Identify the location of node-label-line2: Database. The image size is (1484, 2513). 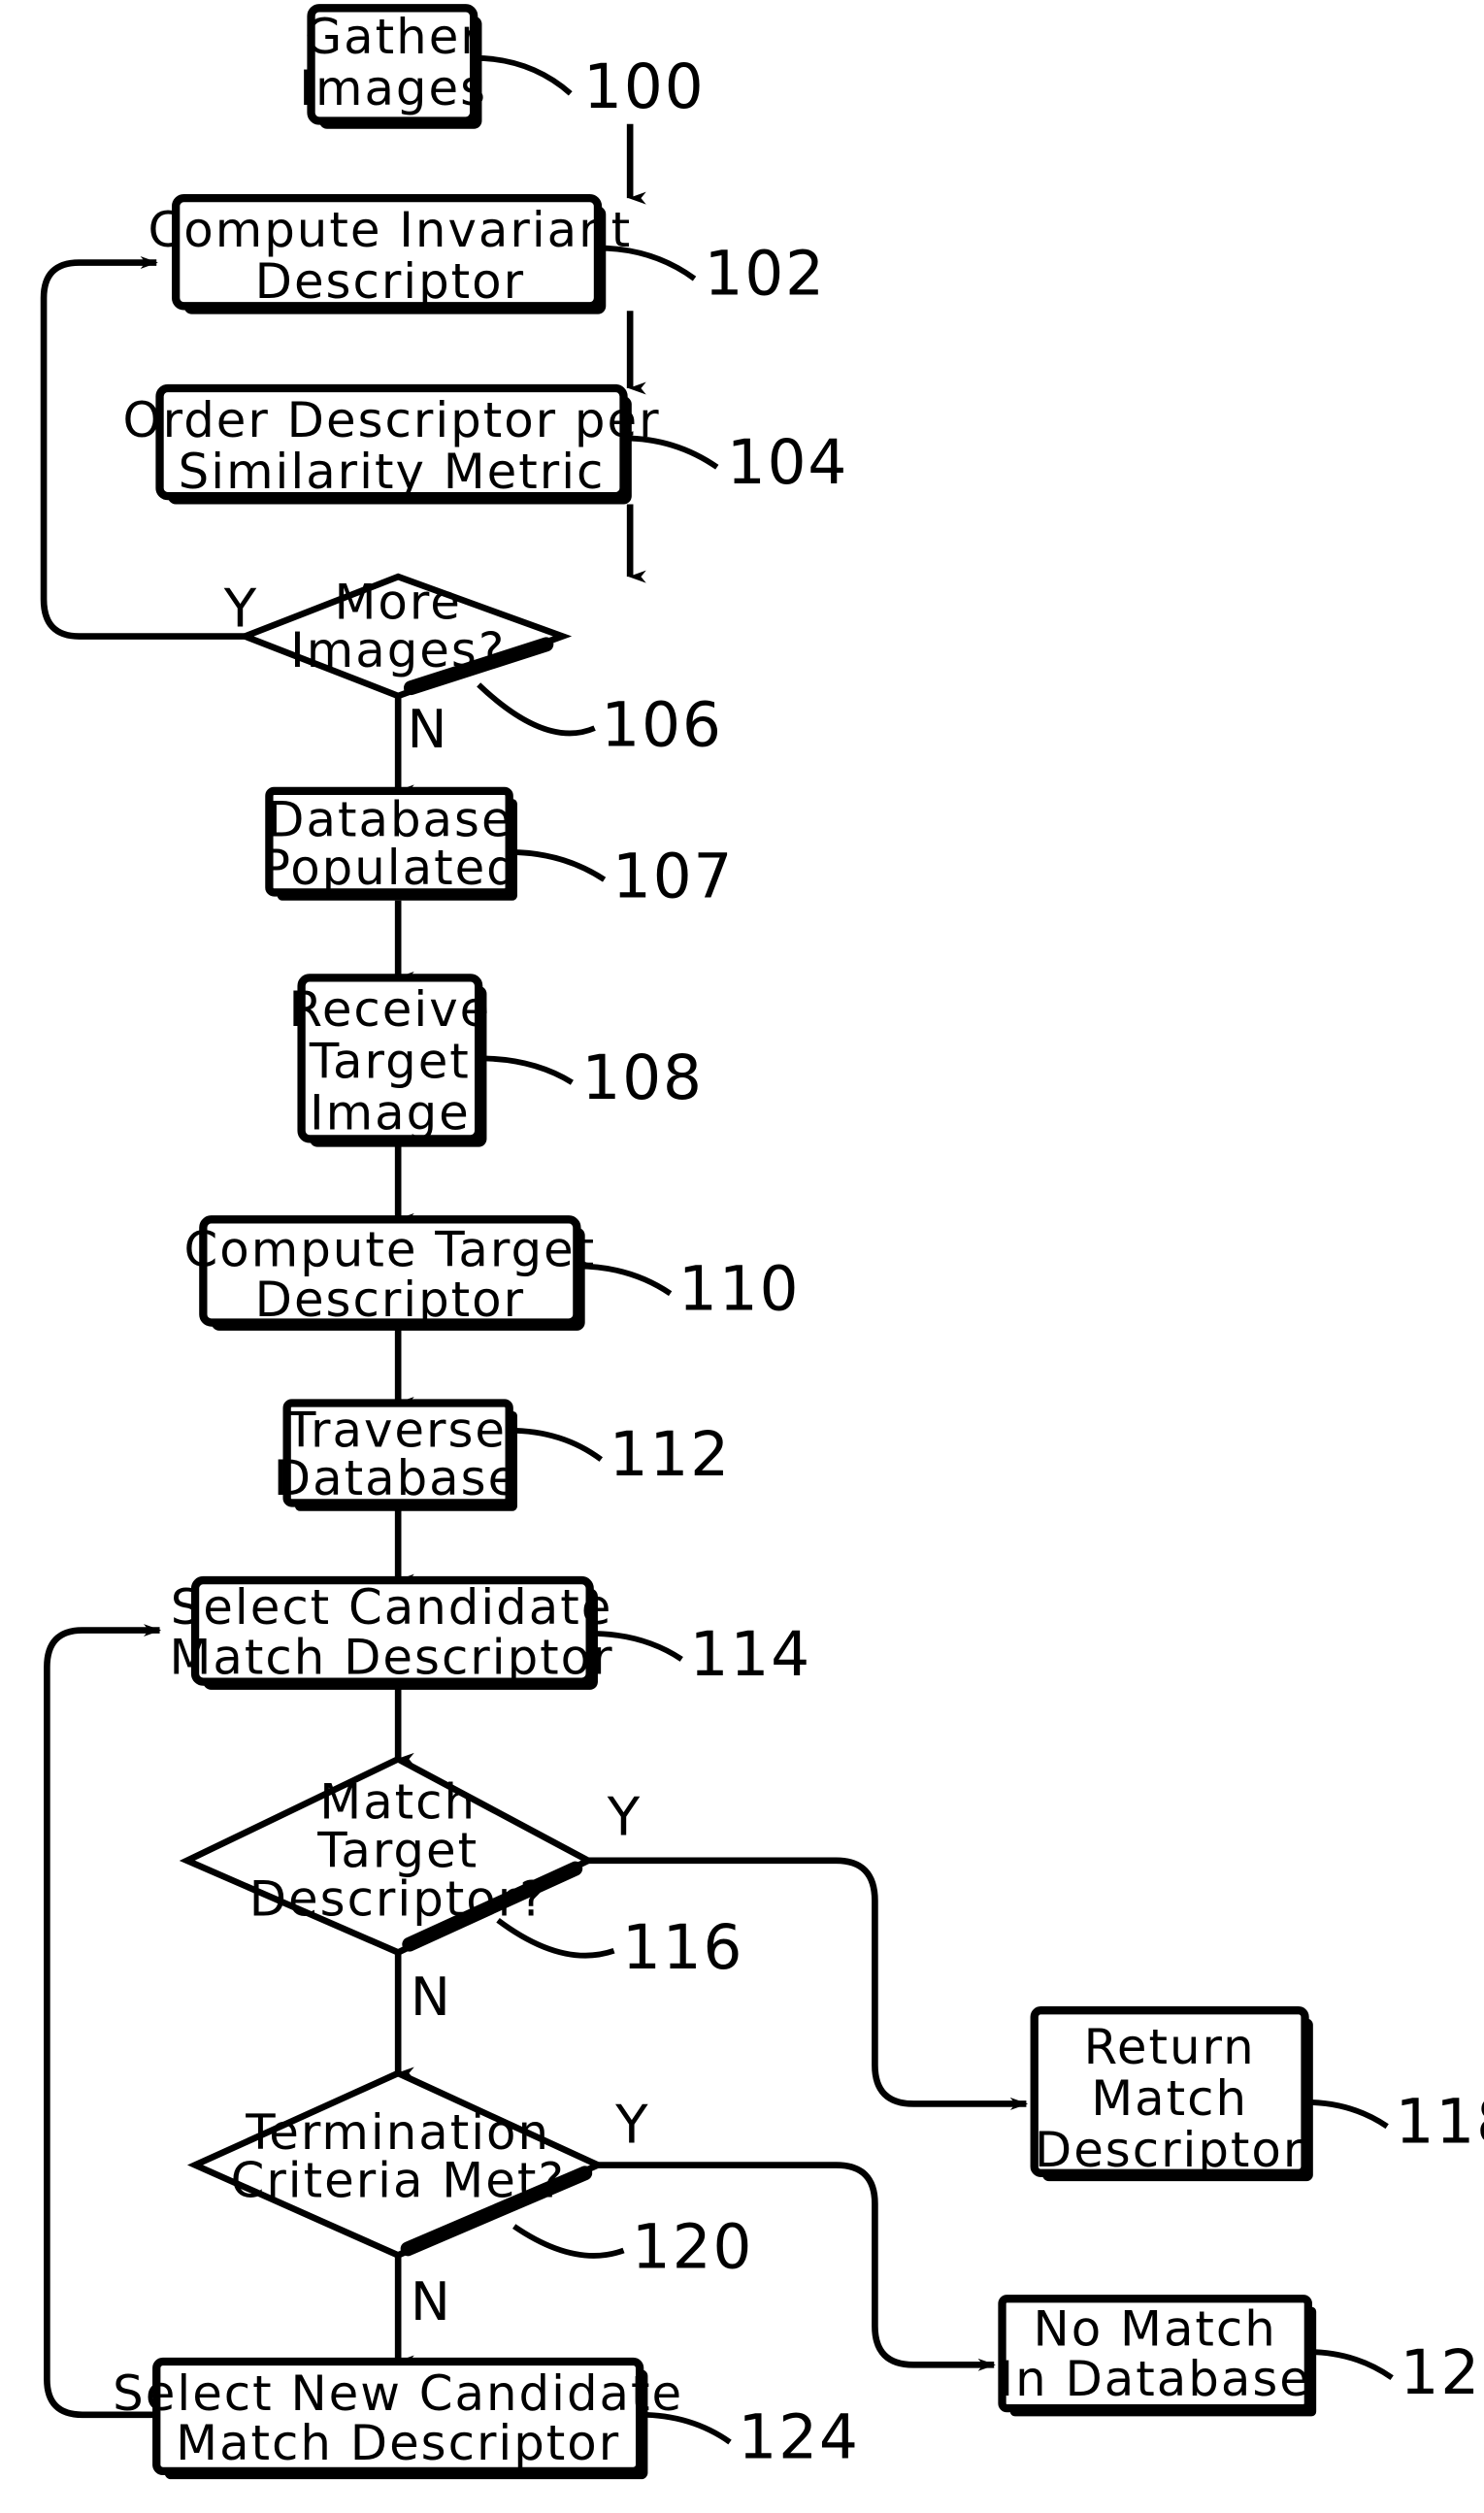
(396, 1478).